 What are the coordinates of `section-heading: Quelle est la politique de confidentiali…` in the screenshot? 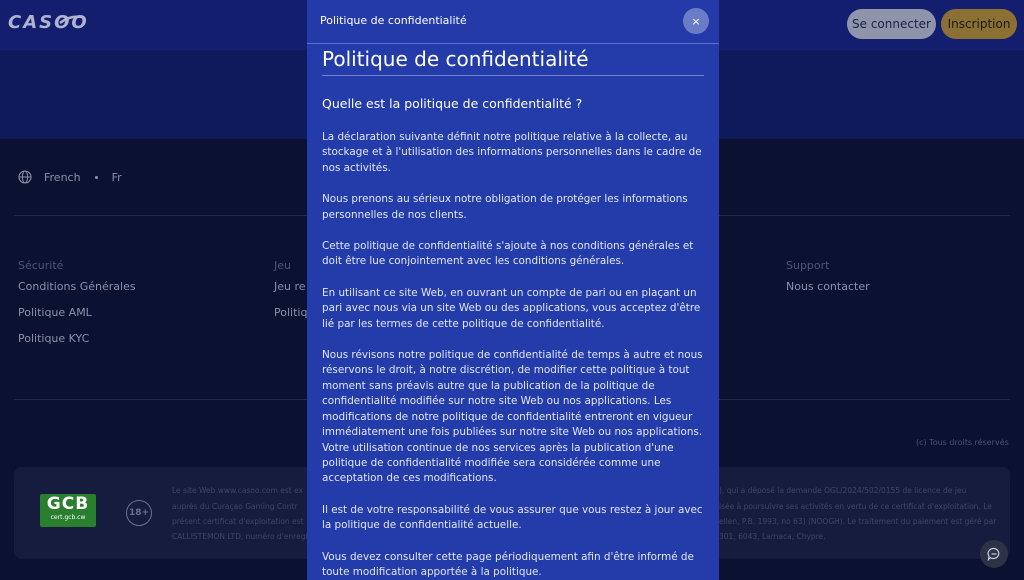 It's located at (452, 103).